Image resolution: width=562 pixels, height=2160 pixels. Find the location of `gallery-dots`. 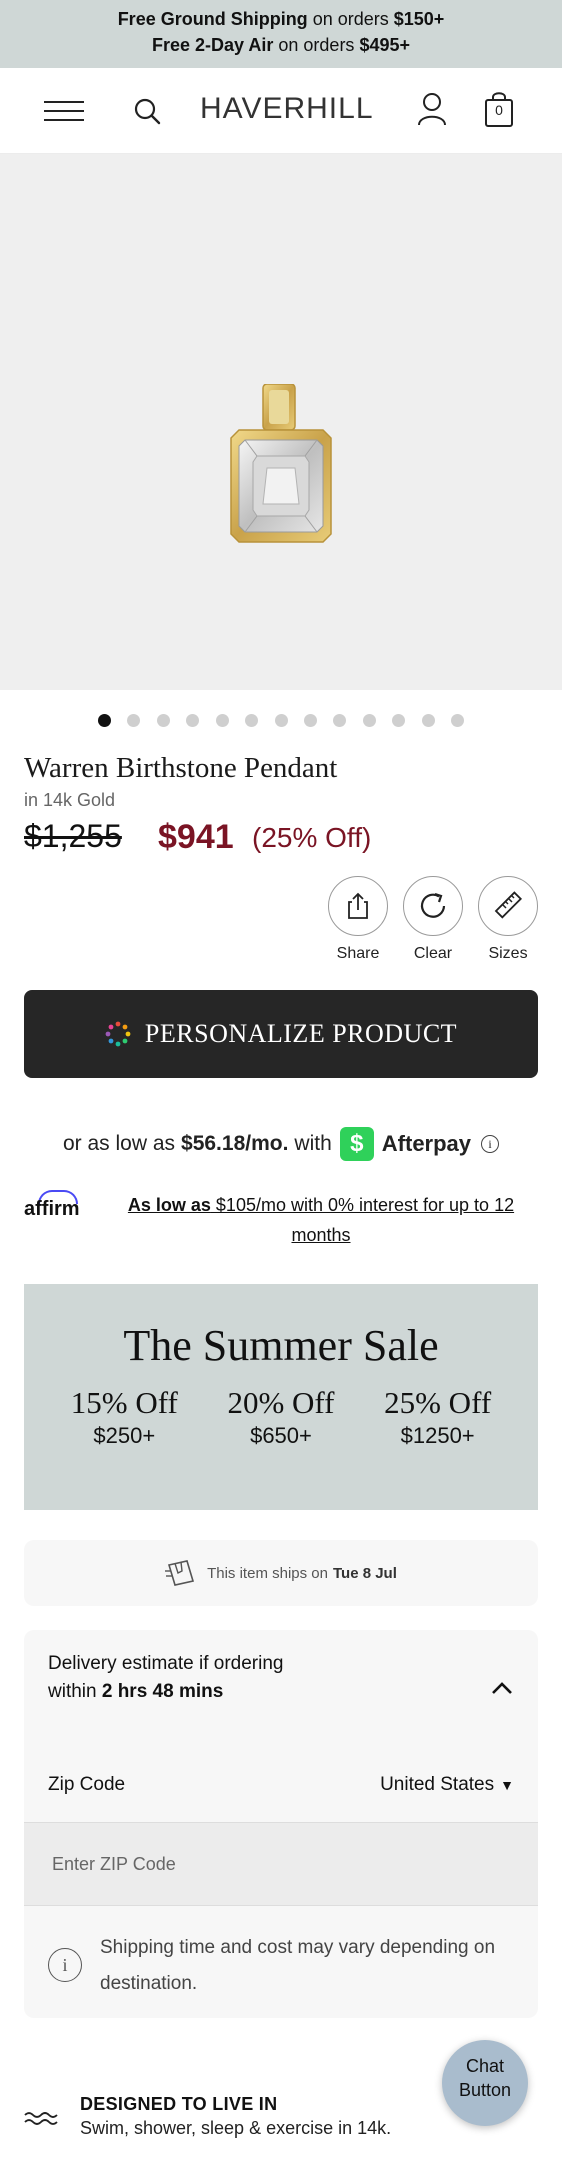

gallery-dots is located at coordinates (281, 722).